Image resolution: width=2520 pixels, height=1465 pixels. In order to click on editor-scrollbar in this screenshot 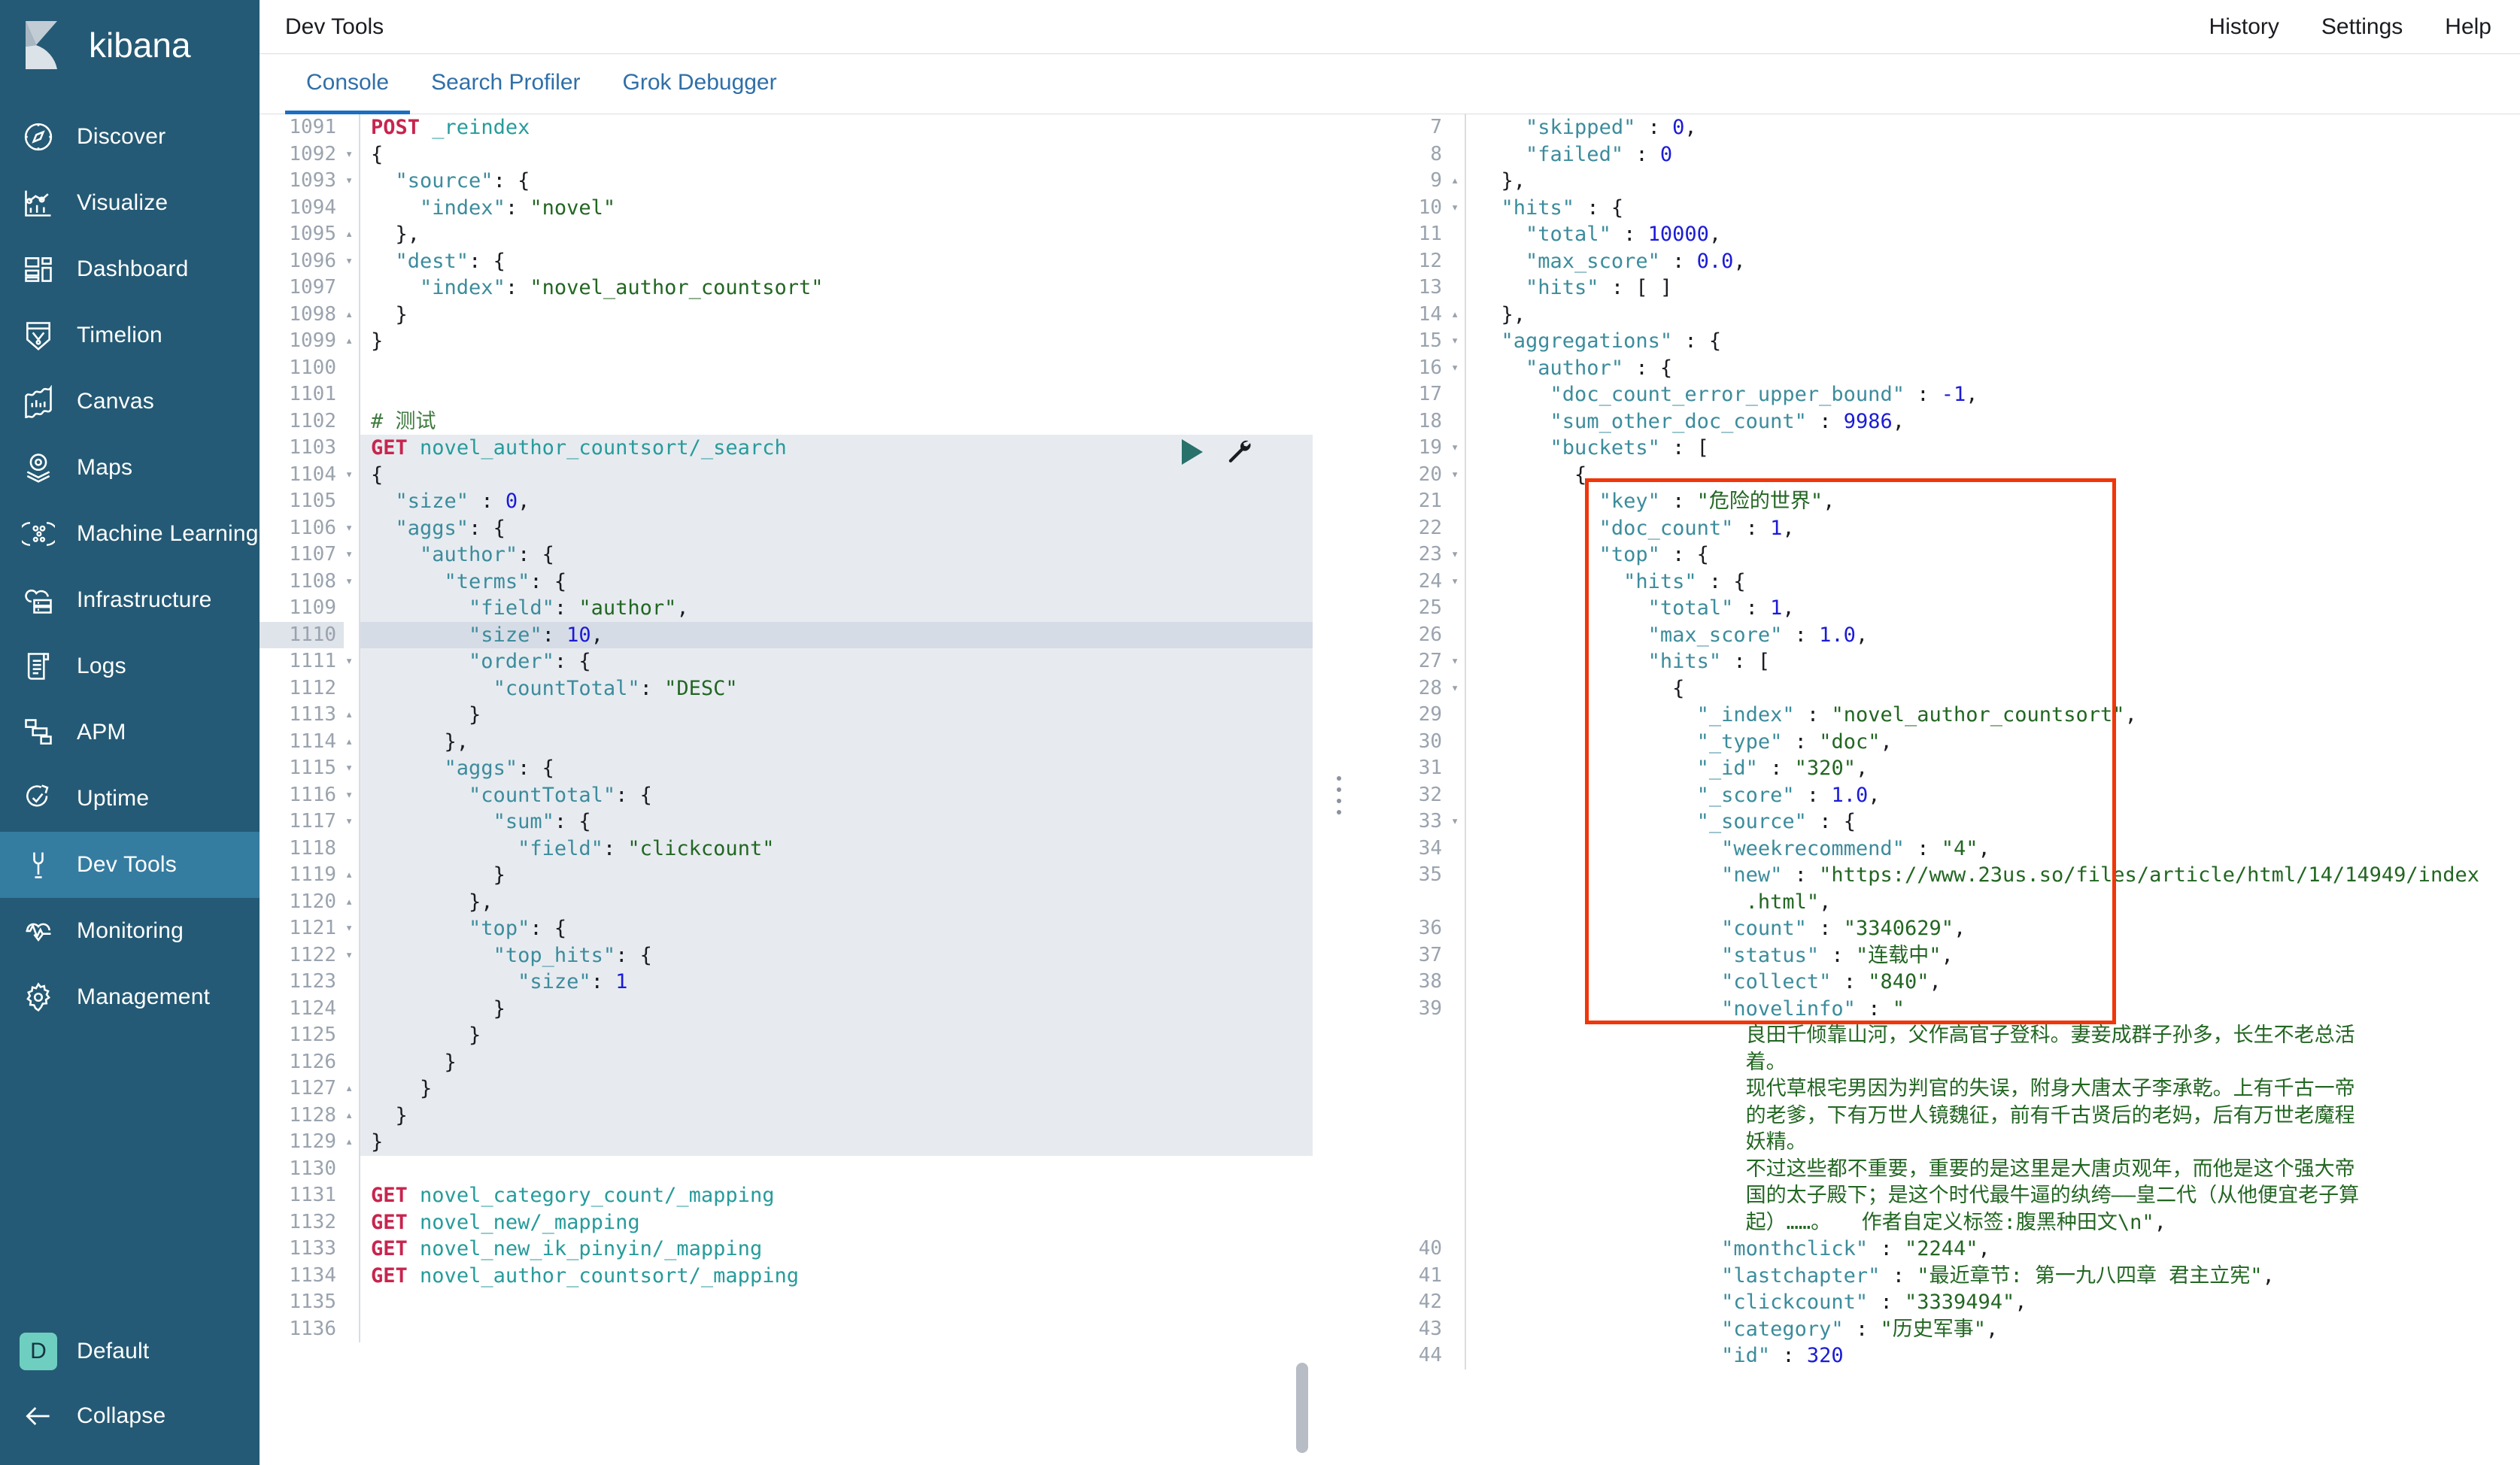, I will do `click(1302, 1408)`.